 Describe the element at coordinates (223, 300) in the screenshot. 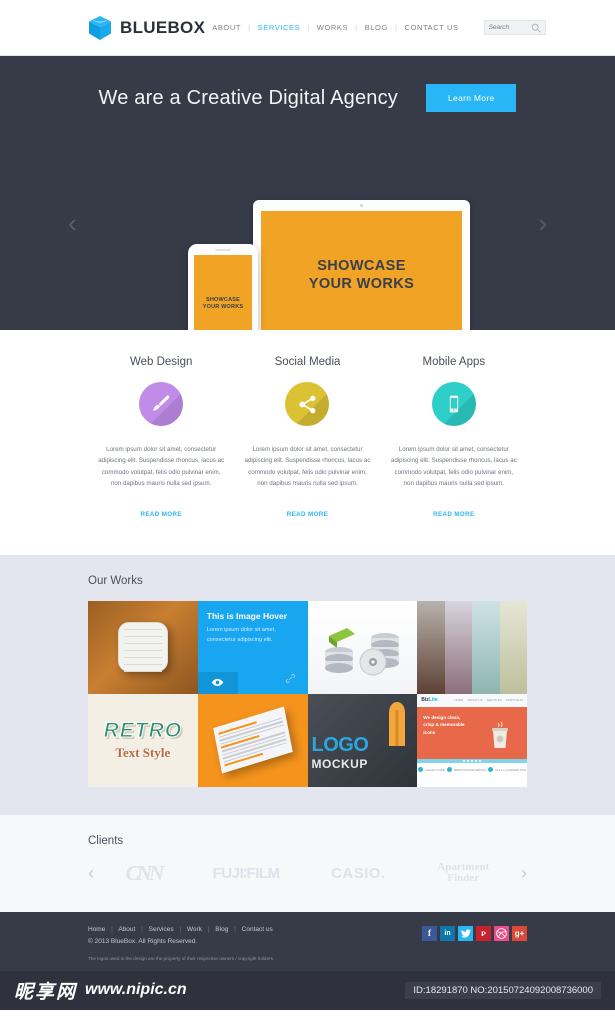

I see `phone-screen-line1: SHOWCASE` at that location.